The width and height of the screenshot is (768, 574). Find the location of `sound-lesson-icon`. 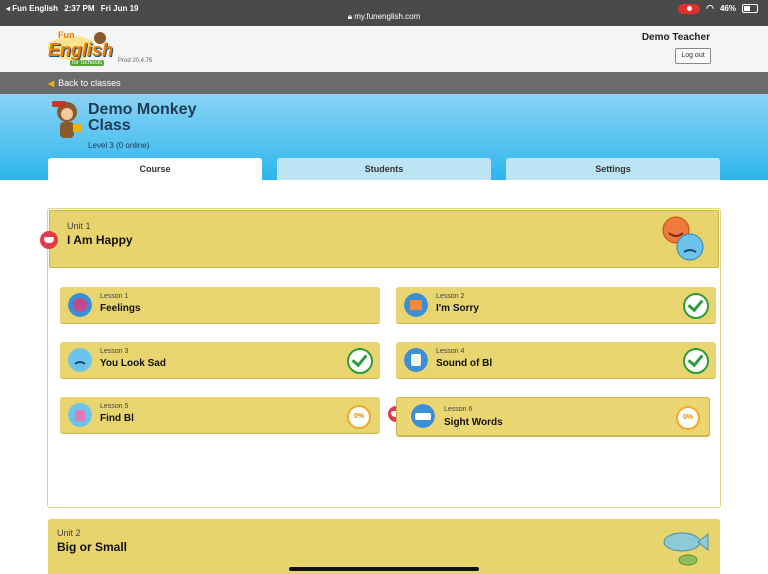

sound-lesson-icon is located at coordinates (416, 360).